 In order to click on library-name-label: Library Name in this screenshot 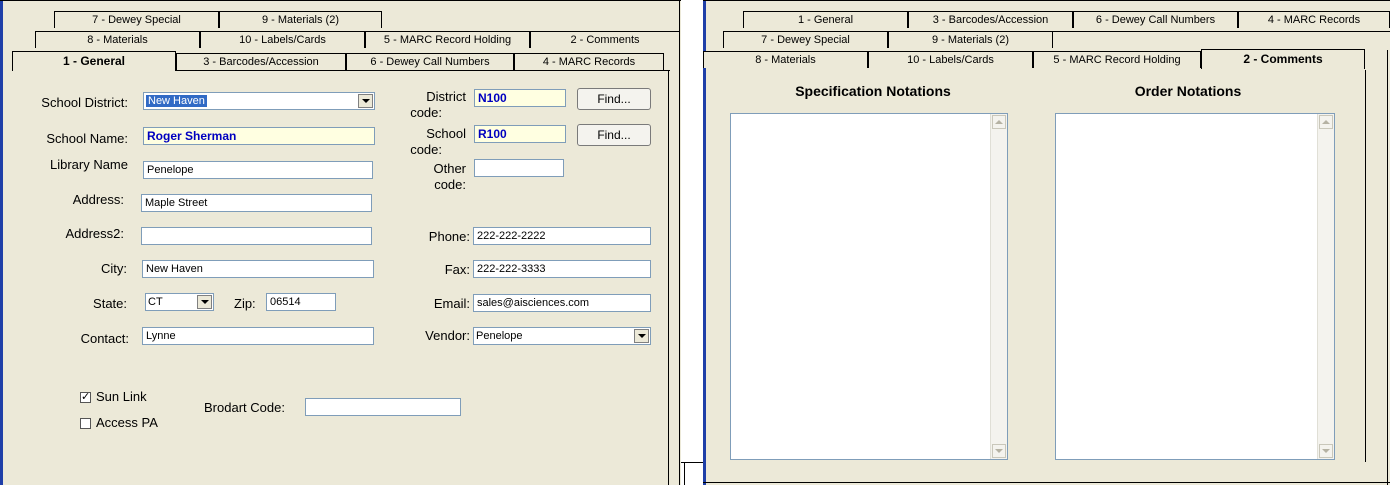, I will do `click(88, 164)`.